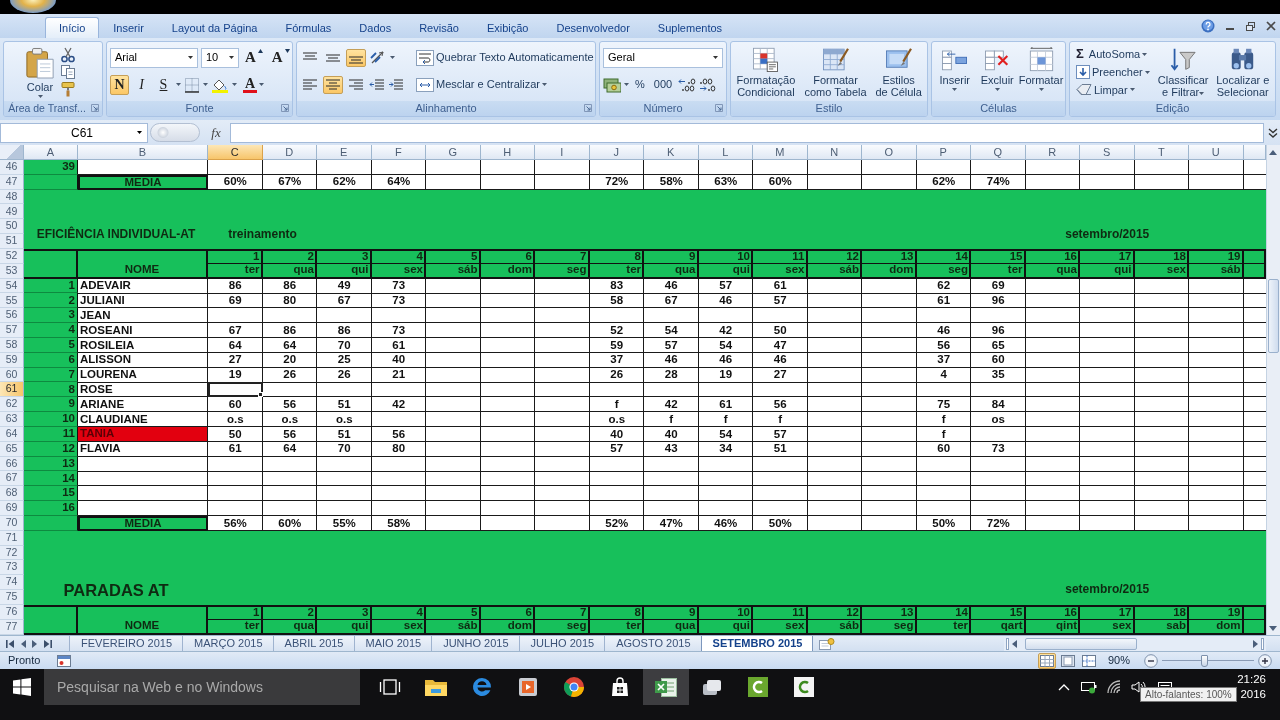 The width and height of the screenshot is (1280, 720). I want to click on value-cell-text: 47, so click(780, 345).